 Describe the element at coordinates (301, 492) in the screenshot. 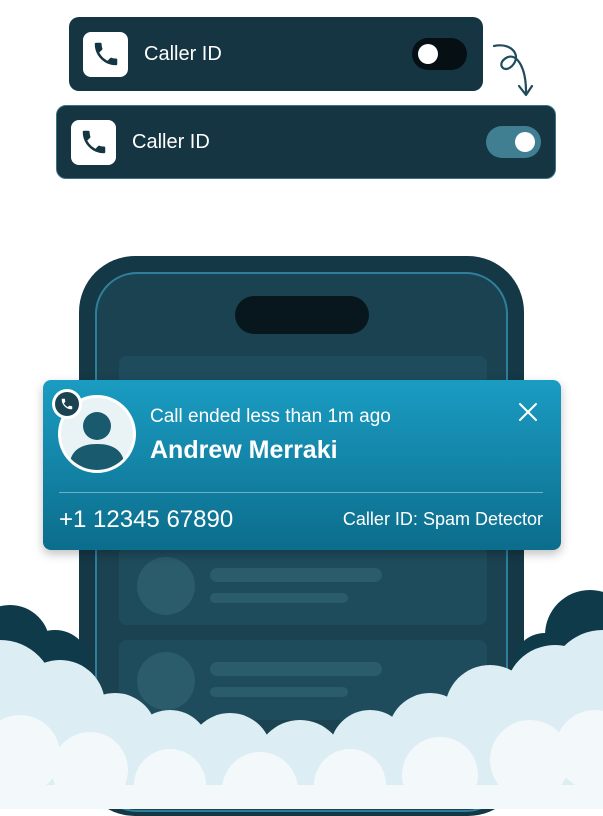

I see `notification-divider` at that location.